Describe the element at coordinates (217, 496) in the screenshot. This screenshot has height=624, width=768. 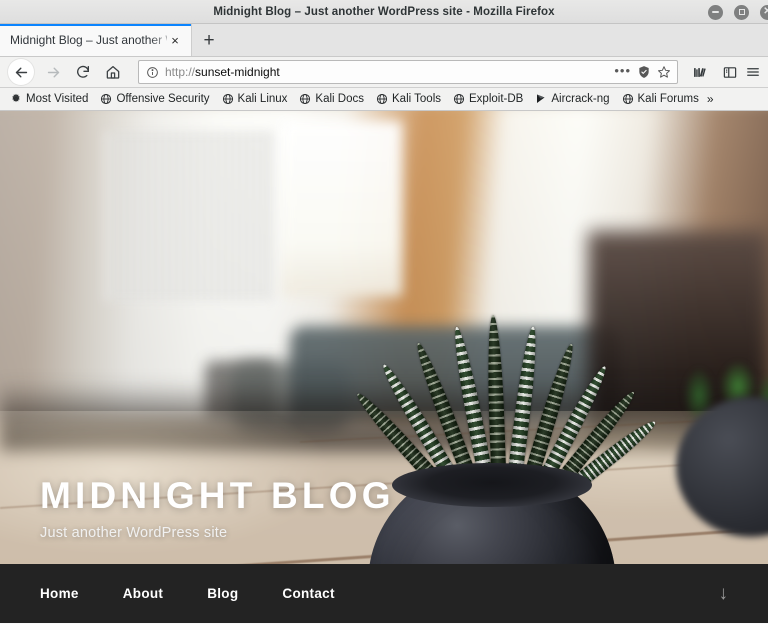
I see `site-title: MIDNIGHT BLOG` at that location.